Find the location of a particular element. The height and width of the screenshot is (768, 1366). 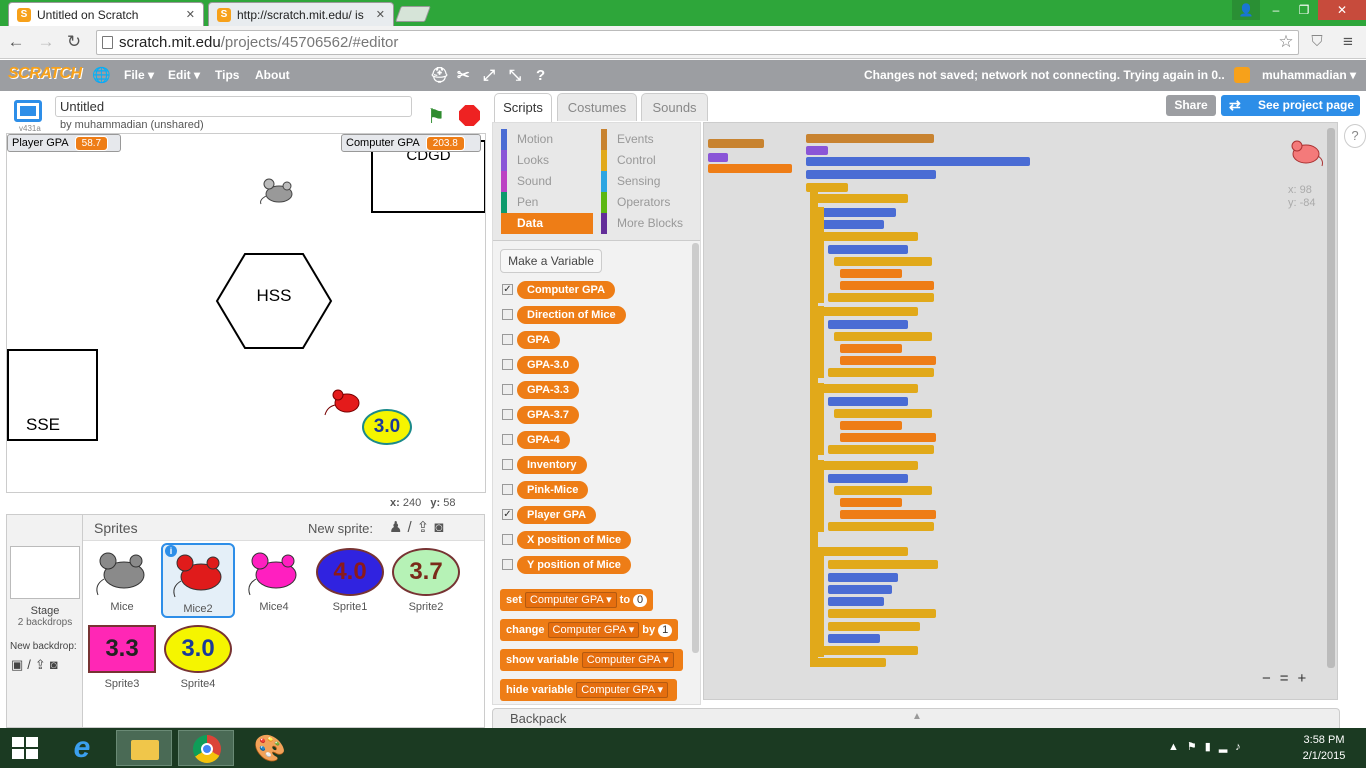

sprite-thumb: Mice is located at coordinates (122, 580).